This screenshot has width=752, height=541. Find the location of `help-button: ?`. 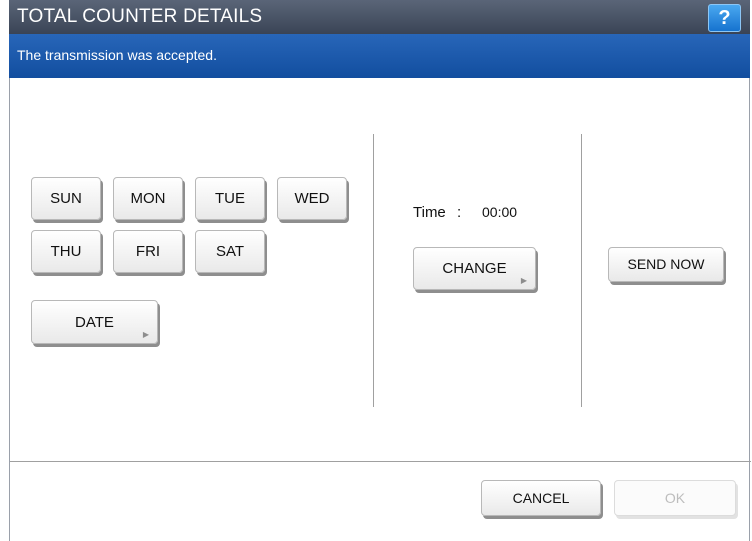

help-button: ? is located at coordinates (724, 18).